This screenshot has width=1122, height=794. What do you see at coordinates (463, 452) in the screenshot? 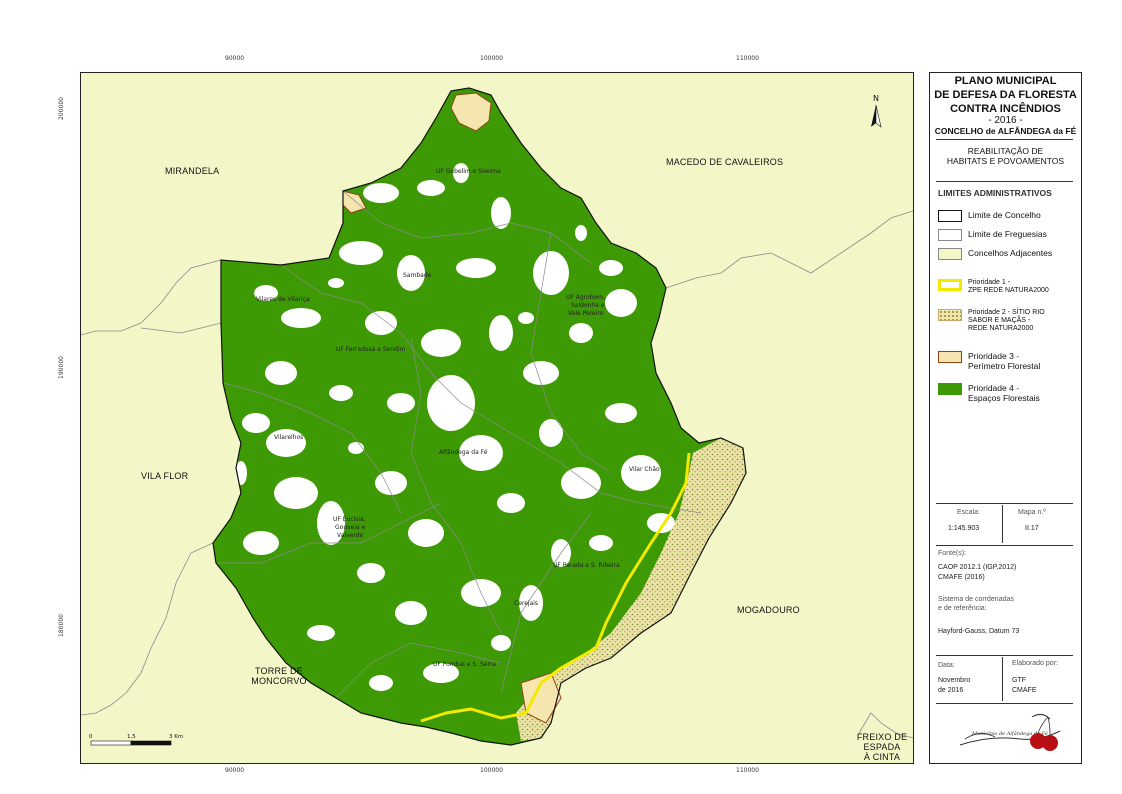
I see `parish-alfandega: Alfândega da Fé` at bounding box center [463, 452].